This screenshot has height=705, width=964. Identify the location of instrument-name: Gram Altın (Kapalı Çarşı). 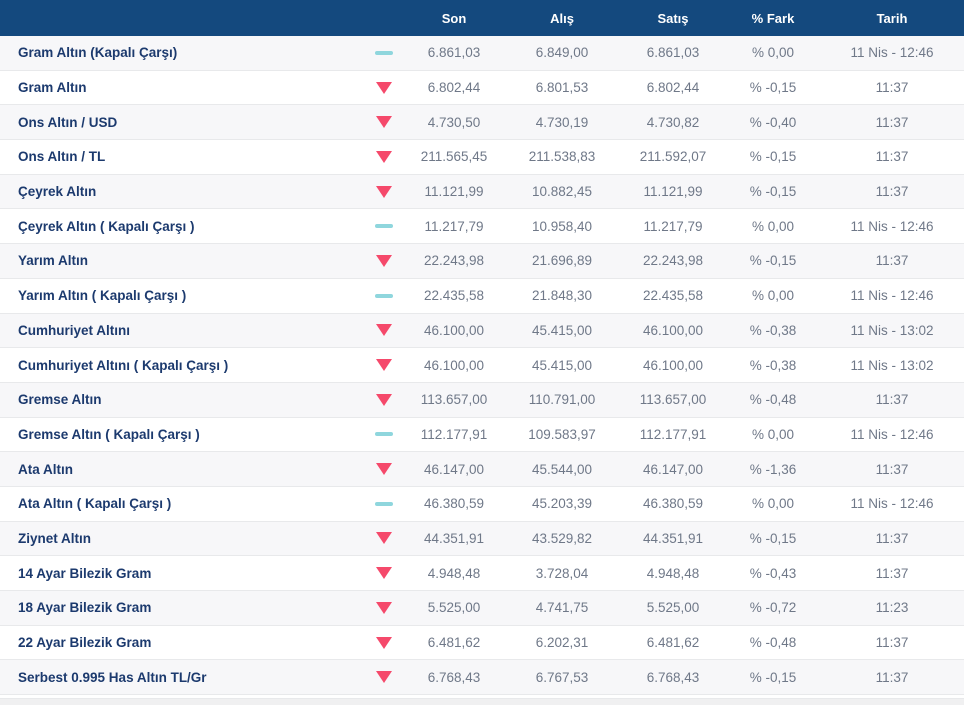
(182, 52).